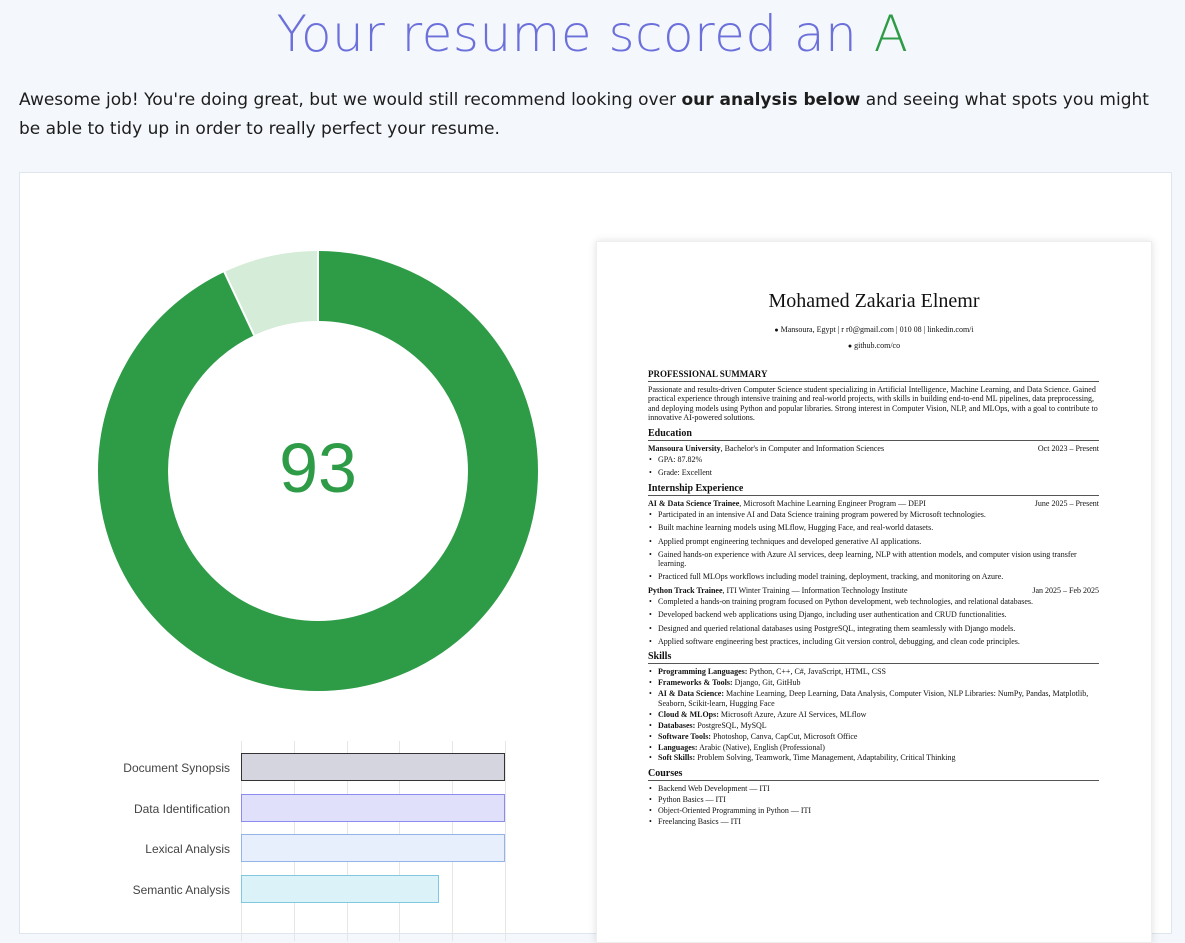  Describe the element at coordinates (766, 682) in the screenshot. I see `skill-value: Django, Git, GitHub` at that location.